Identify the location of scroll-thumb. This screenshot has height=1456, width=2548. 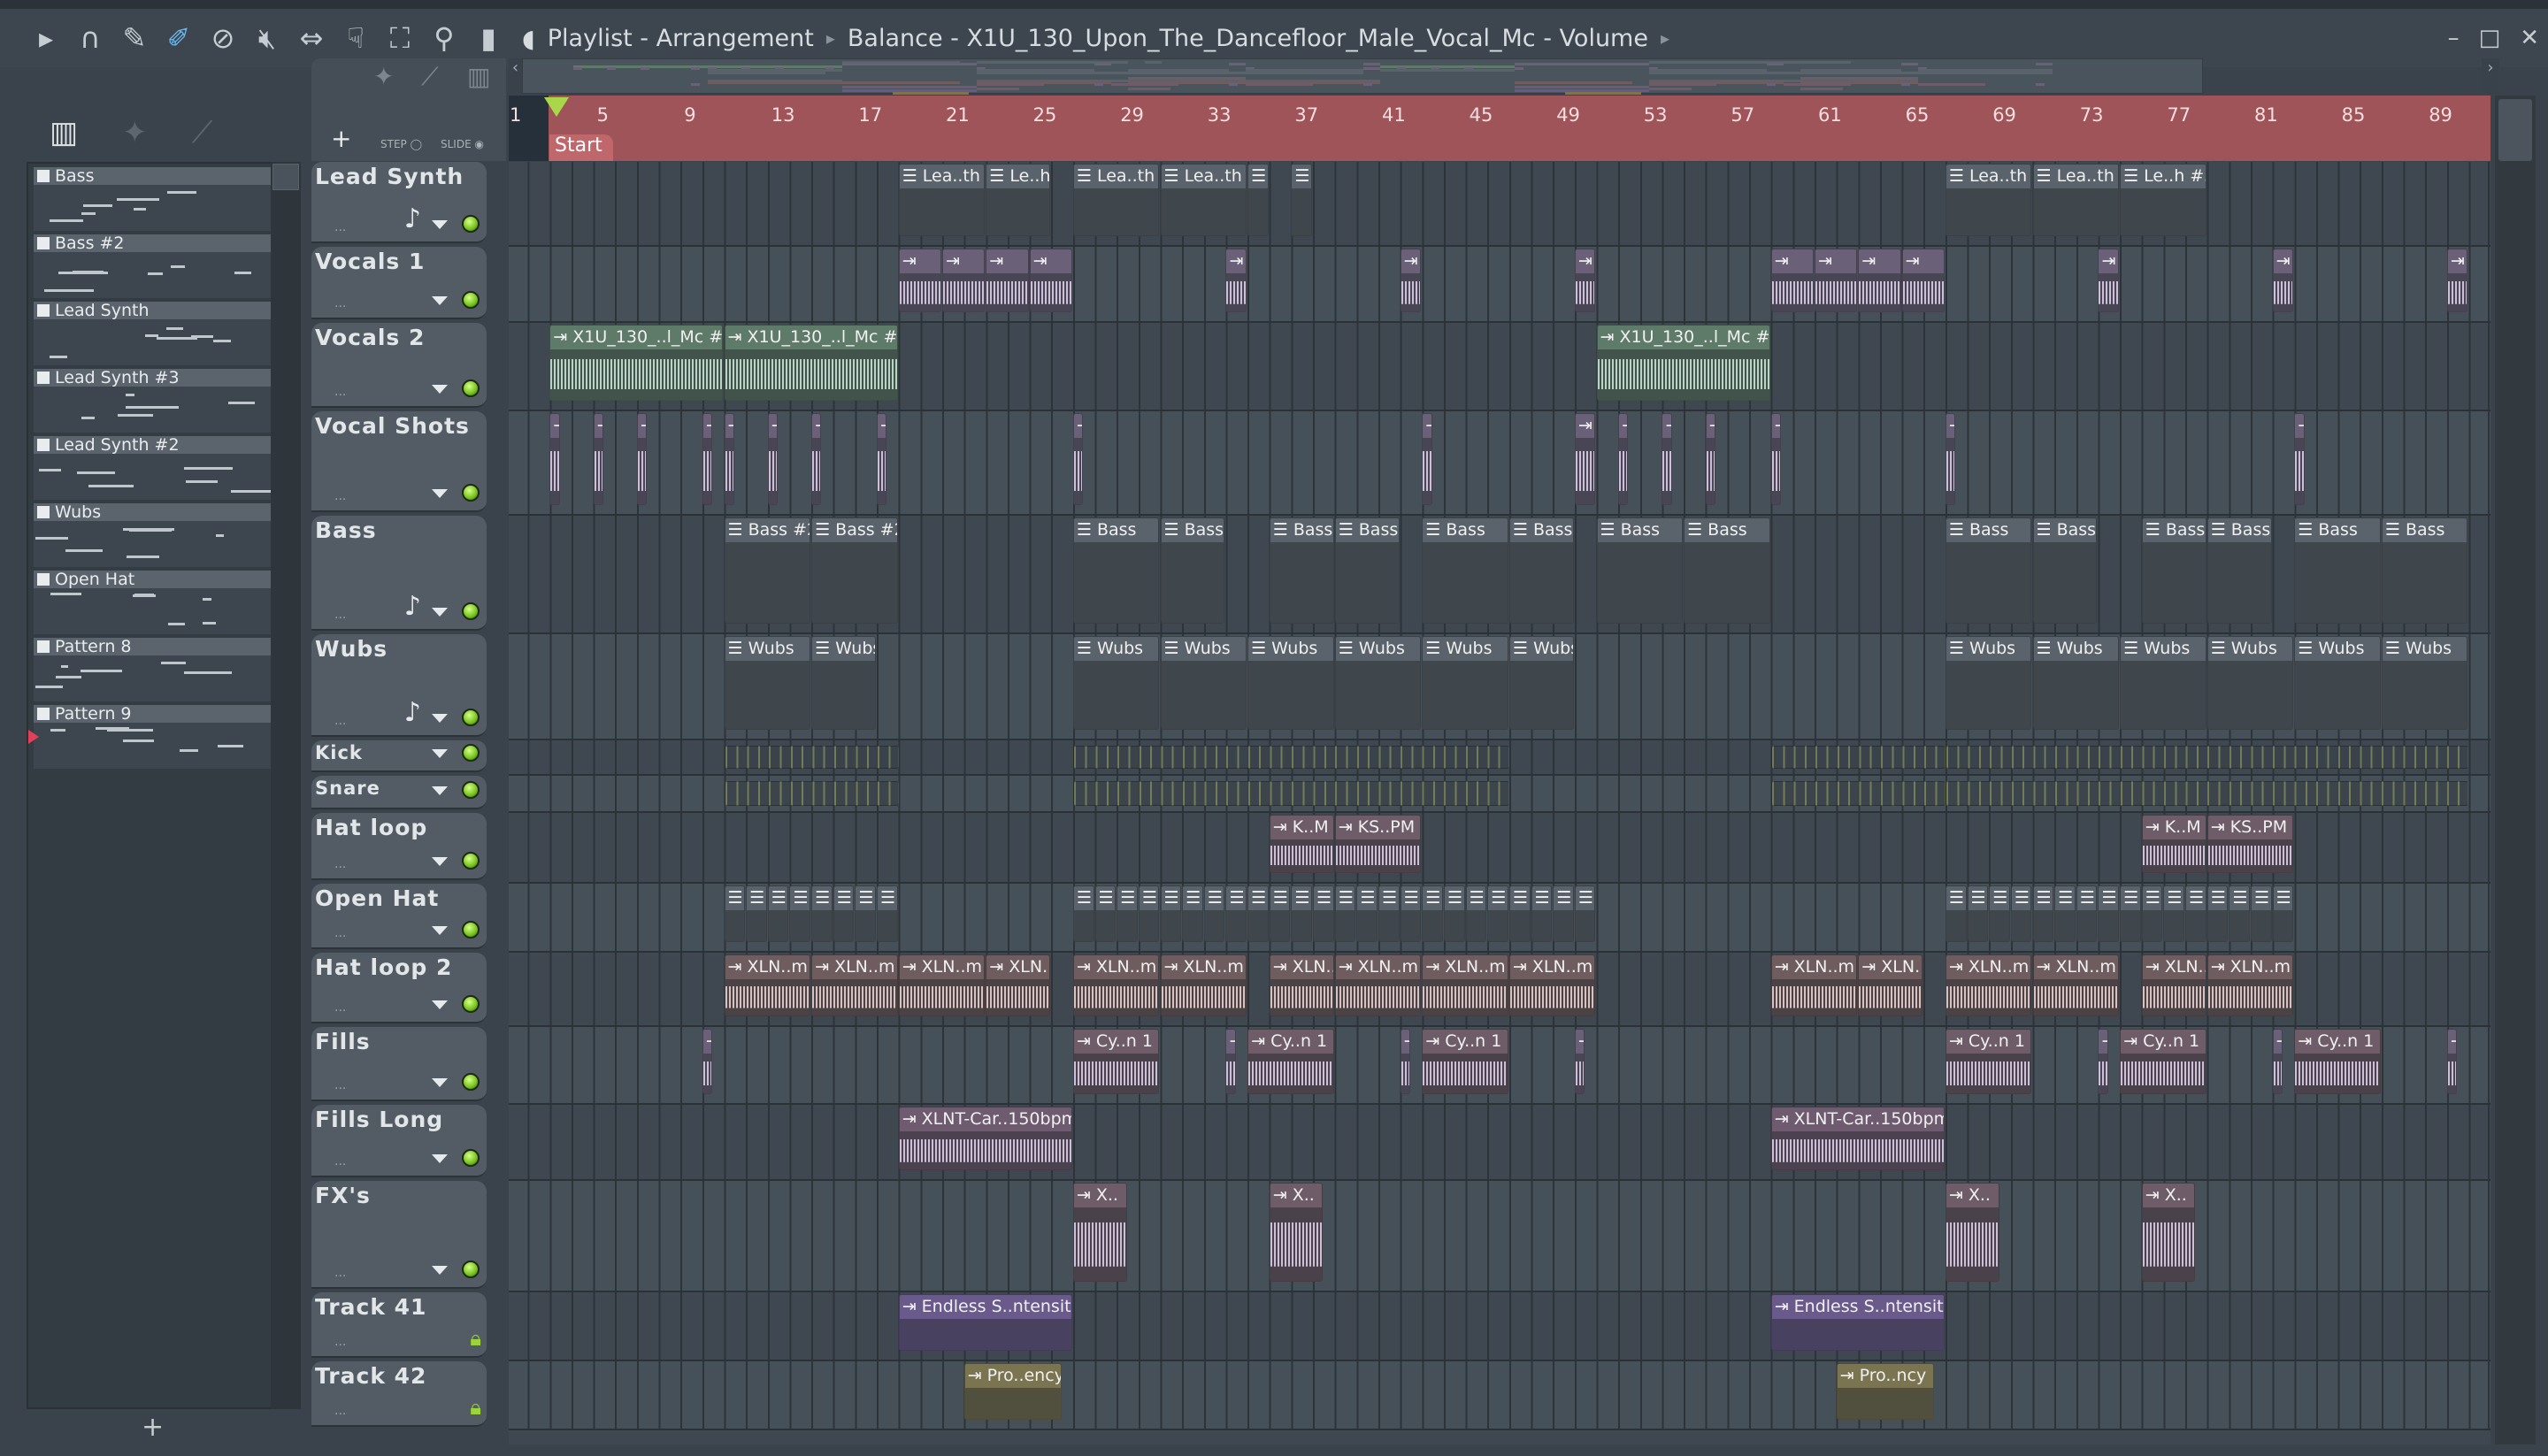
(285, 177).